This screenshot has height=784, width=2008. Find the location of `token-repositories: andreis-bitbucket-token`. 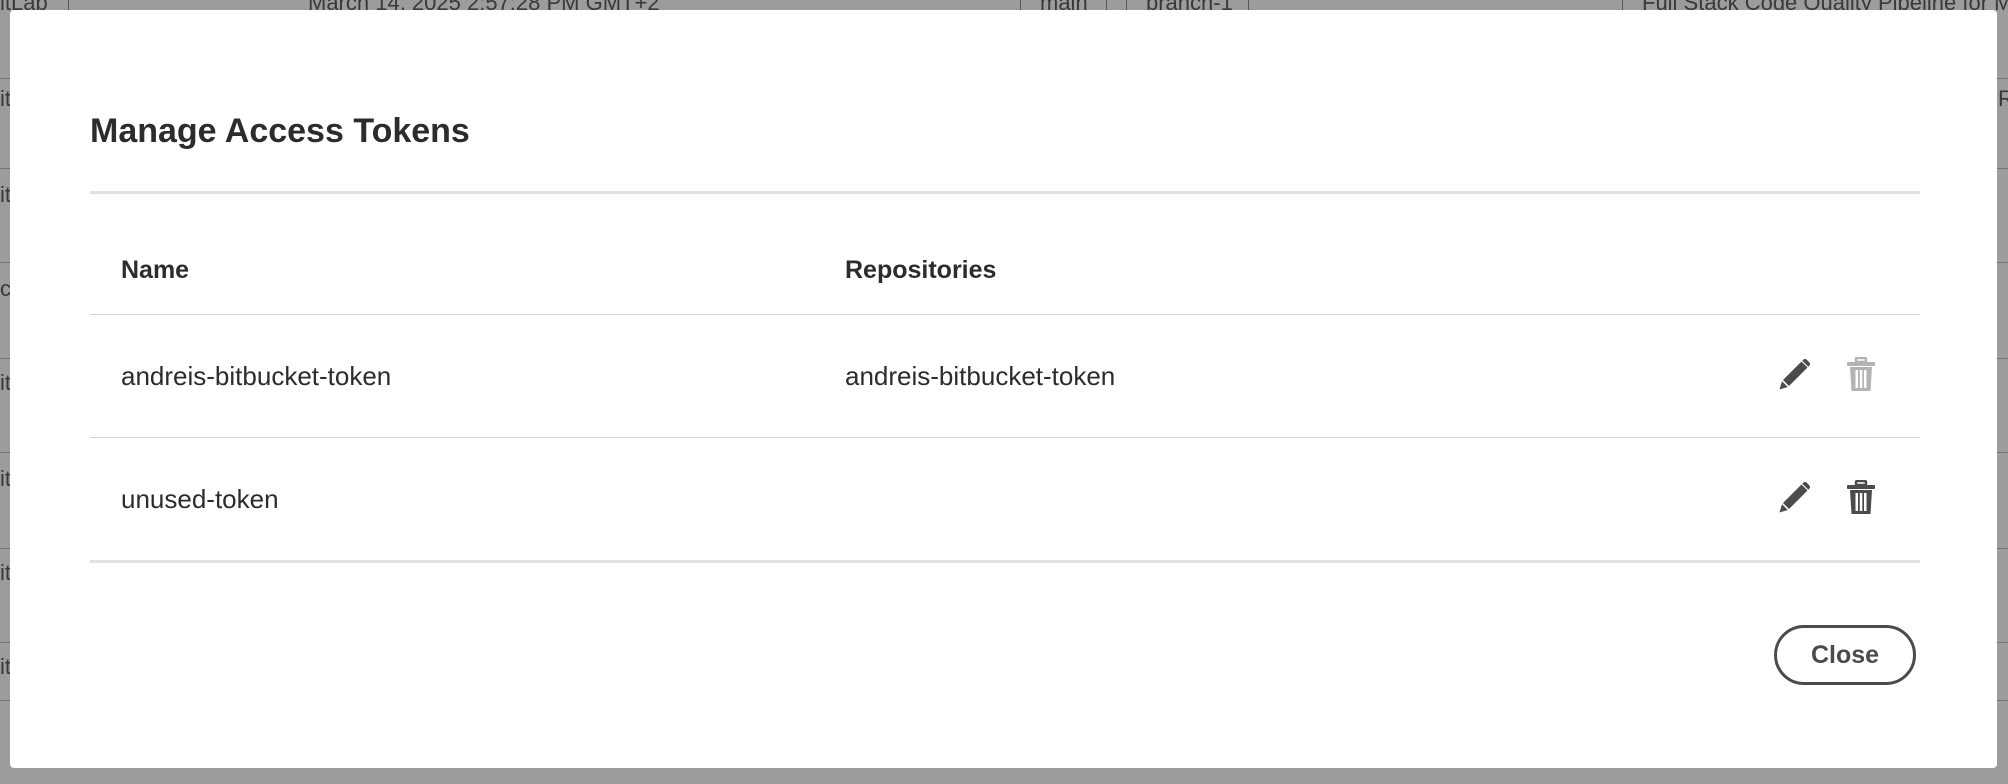

token-repositories: andreis-bitbucket-token is located at coordinates (980, 376).